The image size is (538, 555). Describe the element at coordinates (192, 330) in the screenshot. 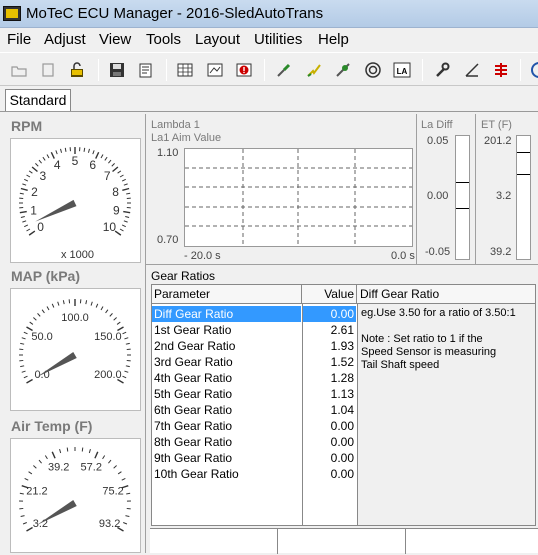

I see `gear-row-label: 1st Gear Ratio` at that location.